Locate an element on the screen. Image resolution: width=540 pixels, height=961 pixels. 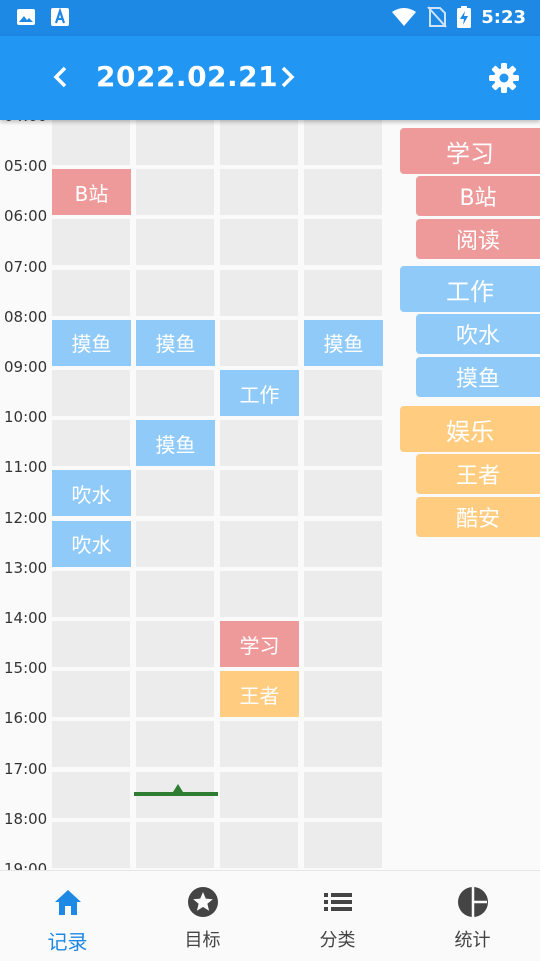
date-title: 2022.02.21 is located at coordinates (187, 76).